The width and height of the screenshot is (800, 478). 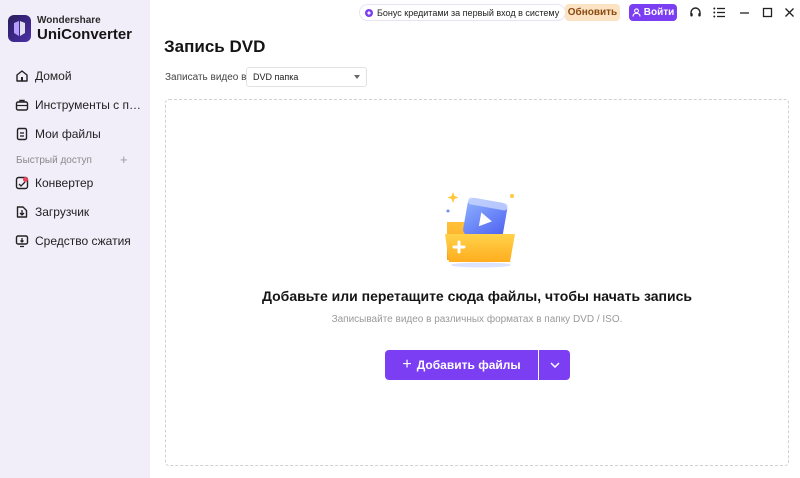 I want to click on download-icon, so click(x=22, y=212).